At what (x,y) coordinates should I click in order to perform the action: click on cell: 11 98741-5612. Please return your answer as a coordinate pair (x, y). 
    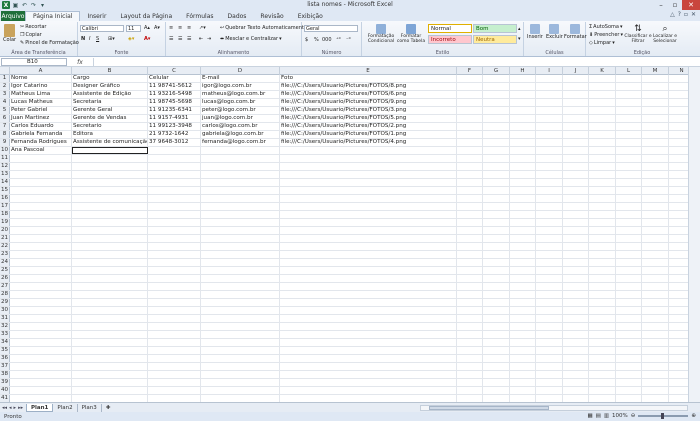
    Looking at the image, I should click on (174, 86).